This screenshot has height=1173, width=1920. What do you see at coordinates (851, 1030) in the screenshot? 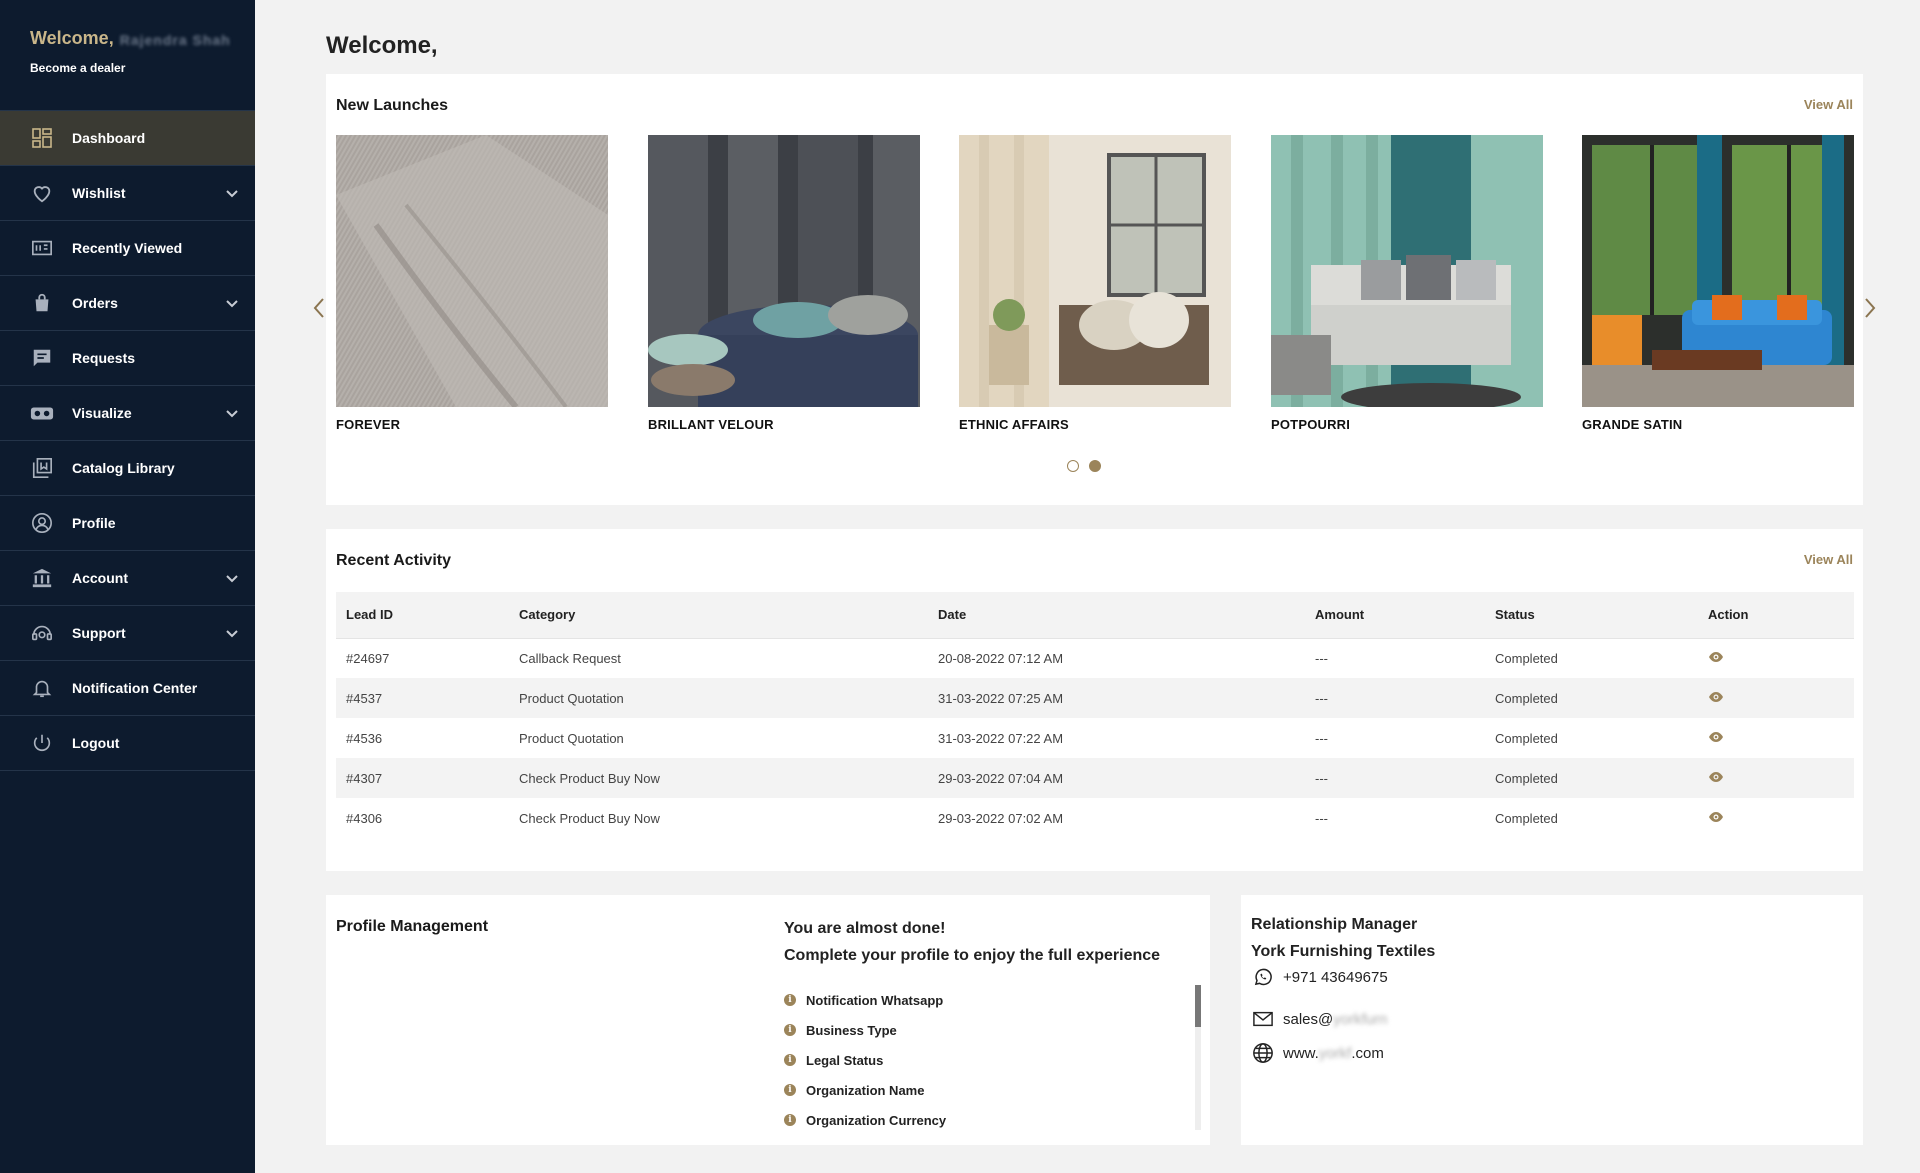
I see `pending-field-label: Business Type` at bounding box center [851, 1030].